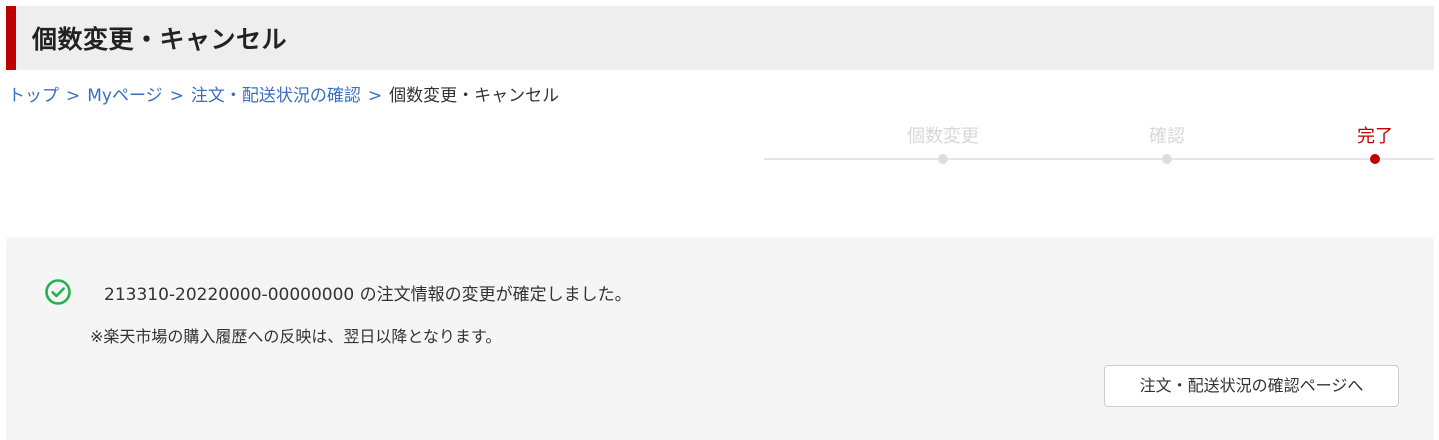 The width and height of the screenshot is (1439, 440). What do you see at coordinates (720, 38) in the screenshot?
I see `page-header: 個数変更・キャンセル` at bounding box center [720, 38].